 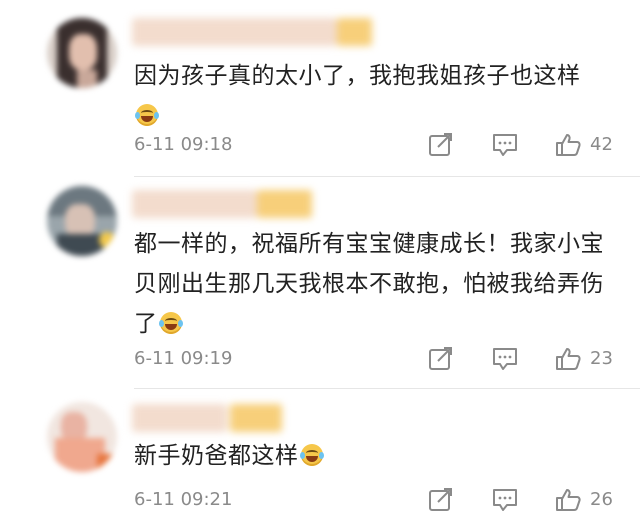 What do you see at coordinates (601, 358) in the screenshot?
I see `like-count: 23` at bounding box center [601, 358].